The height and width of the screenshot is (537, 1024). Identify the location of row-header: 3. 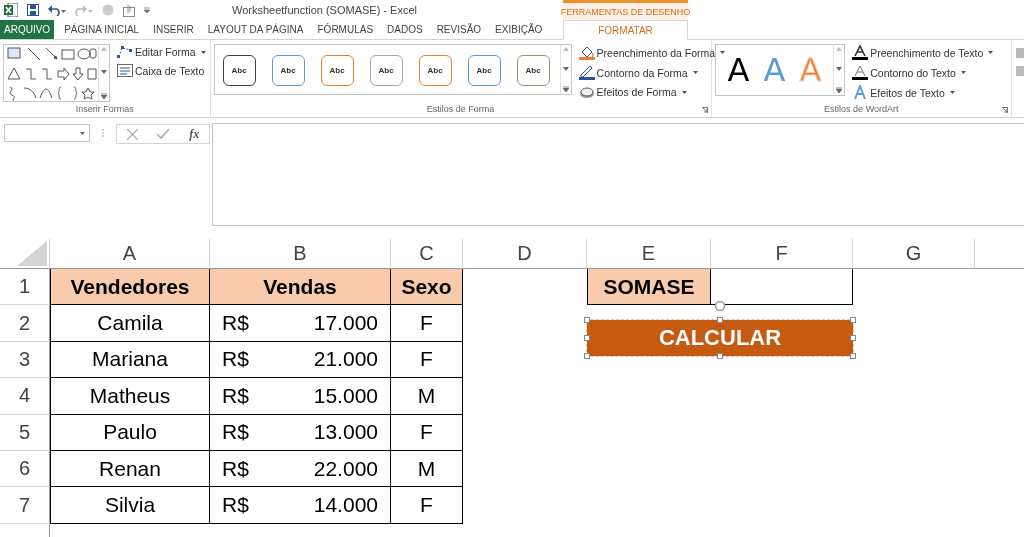
(25, 360).